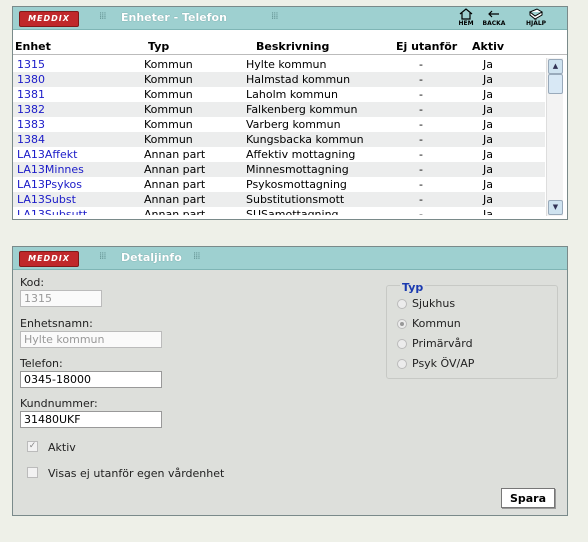 The width and height of the screenshot is (588, 542). I want to click on radio-label-primarvard: Primärvård, so click(442, 343).